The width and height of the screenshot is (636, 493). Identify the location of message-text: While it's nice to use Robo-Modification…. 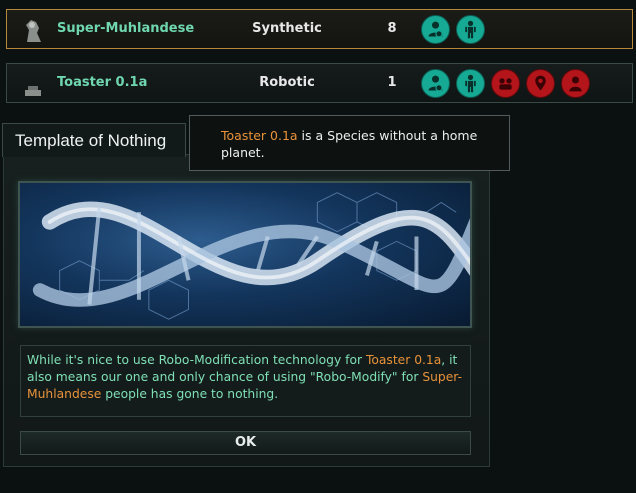
(247, 377).